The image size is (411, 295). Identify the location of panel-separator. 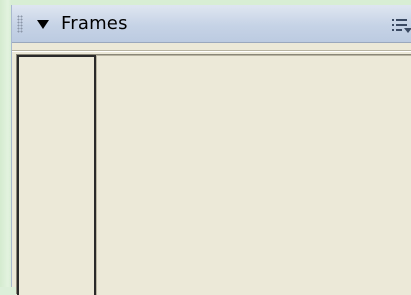
(211, 47).